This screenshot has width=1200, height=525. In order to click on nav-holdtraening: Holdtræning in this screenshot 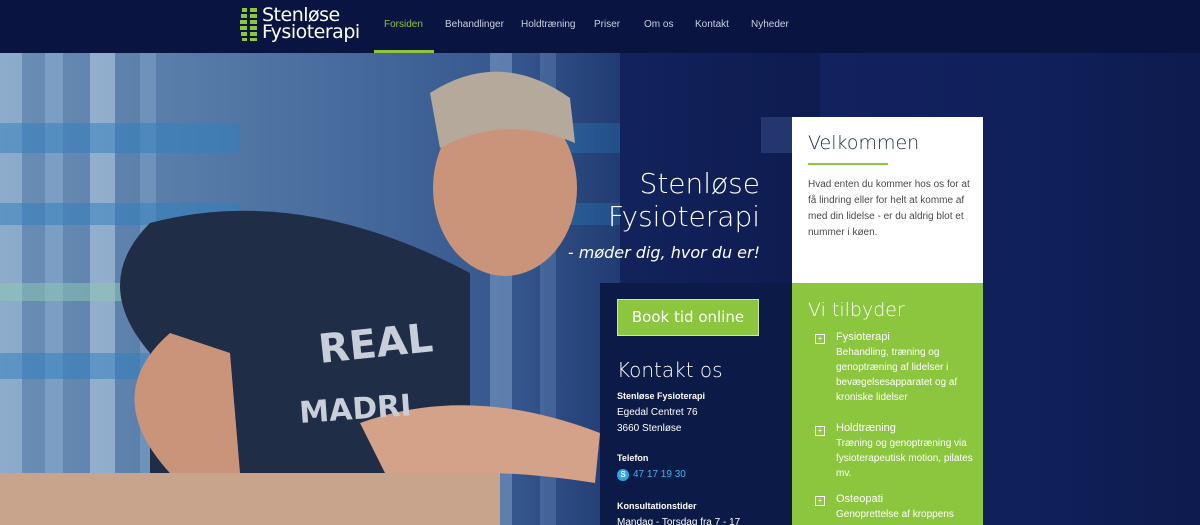, I will do `click(548, 24)`.